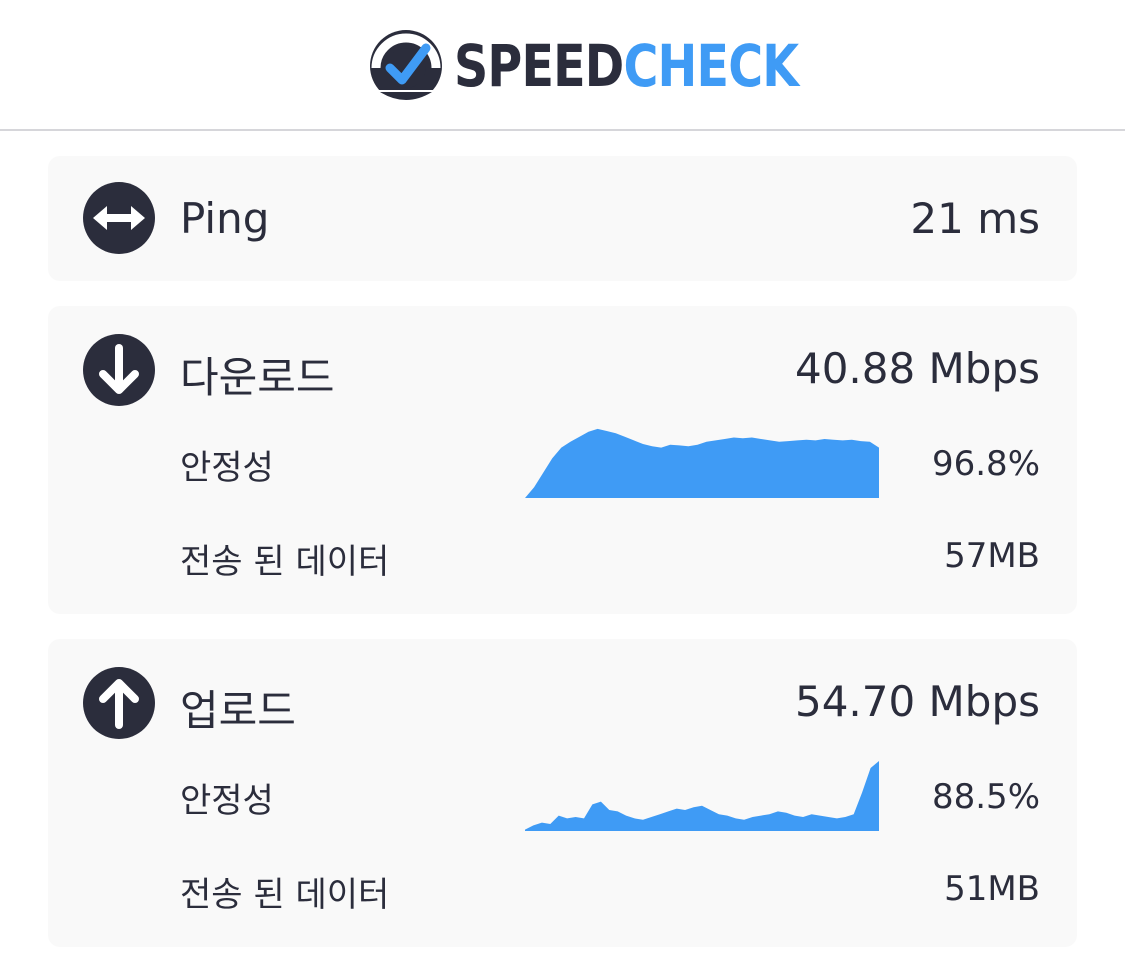 The image size is (1125, 962). Describe the element at coordinates (119, 703) in the screenshot. I see `arrow-up-icon` at that location.